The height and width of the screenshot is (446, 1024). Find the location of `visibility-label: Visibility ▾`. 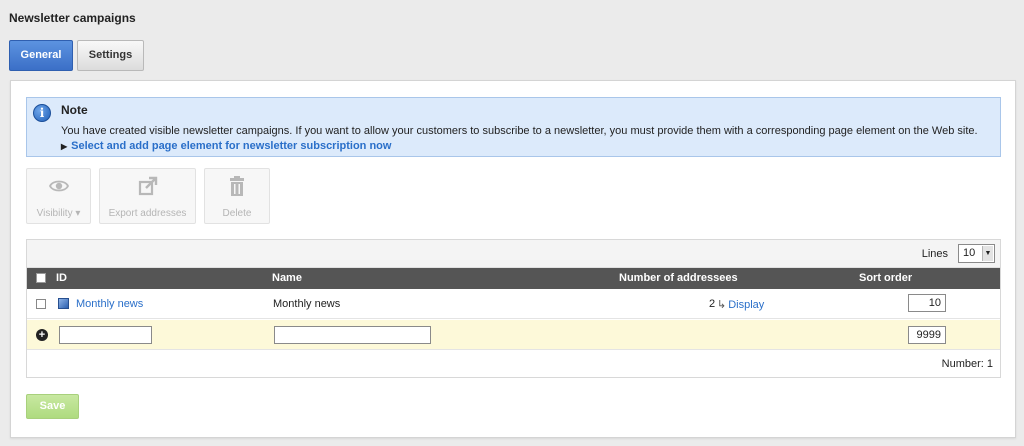

visibility-label: Visibility ▾ is located at coordinates (58, 213).